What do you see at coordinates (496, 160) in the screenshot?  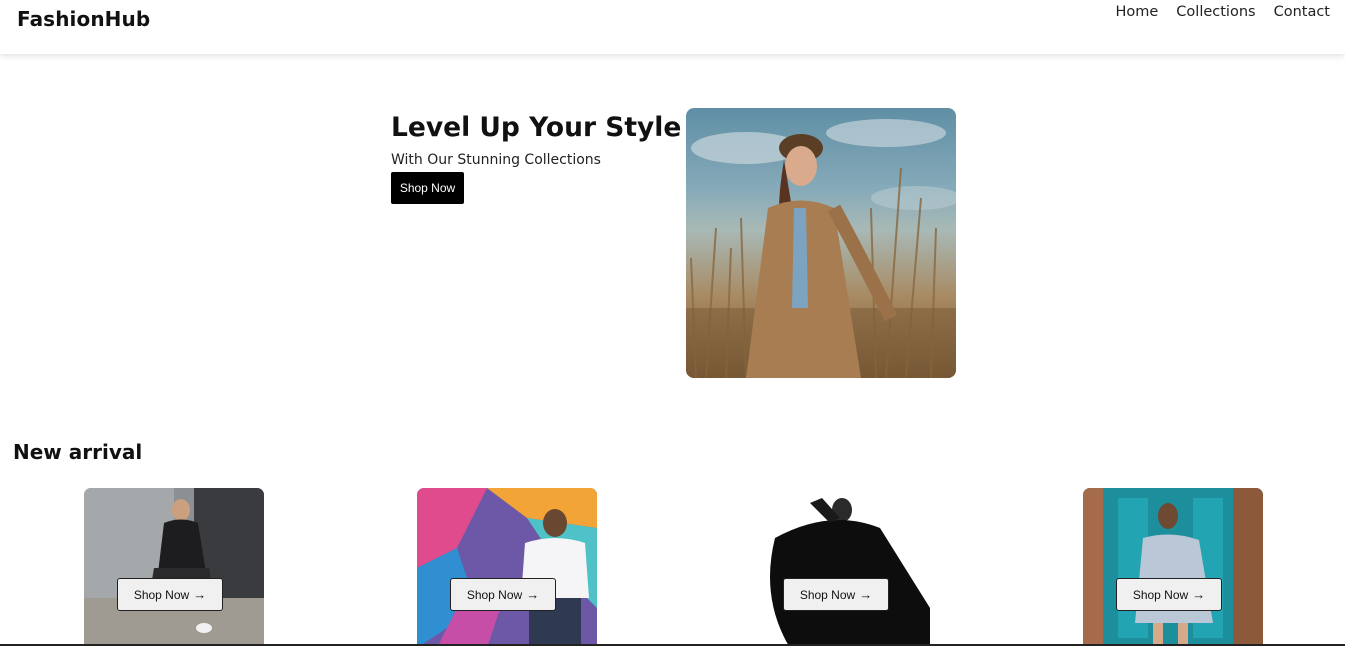 I see `hero-subtitle: With Our Stunning Collections` at bounding box center [496, 160].